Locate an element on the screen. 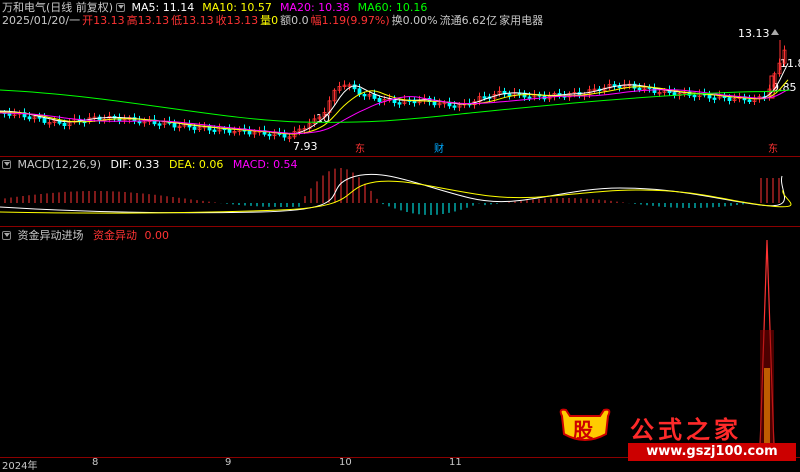 This screenshot has width=800, height=472. watermark-brand: 公式之家 is located at coordinates (686, 430).